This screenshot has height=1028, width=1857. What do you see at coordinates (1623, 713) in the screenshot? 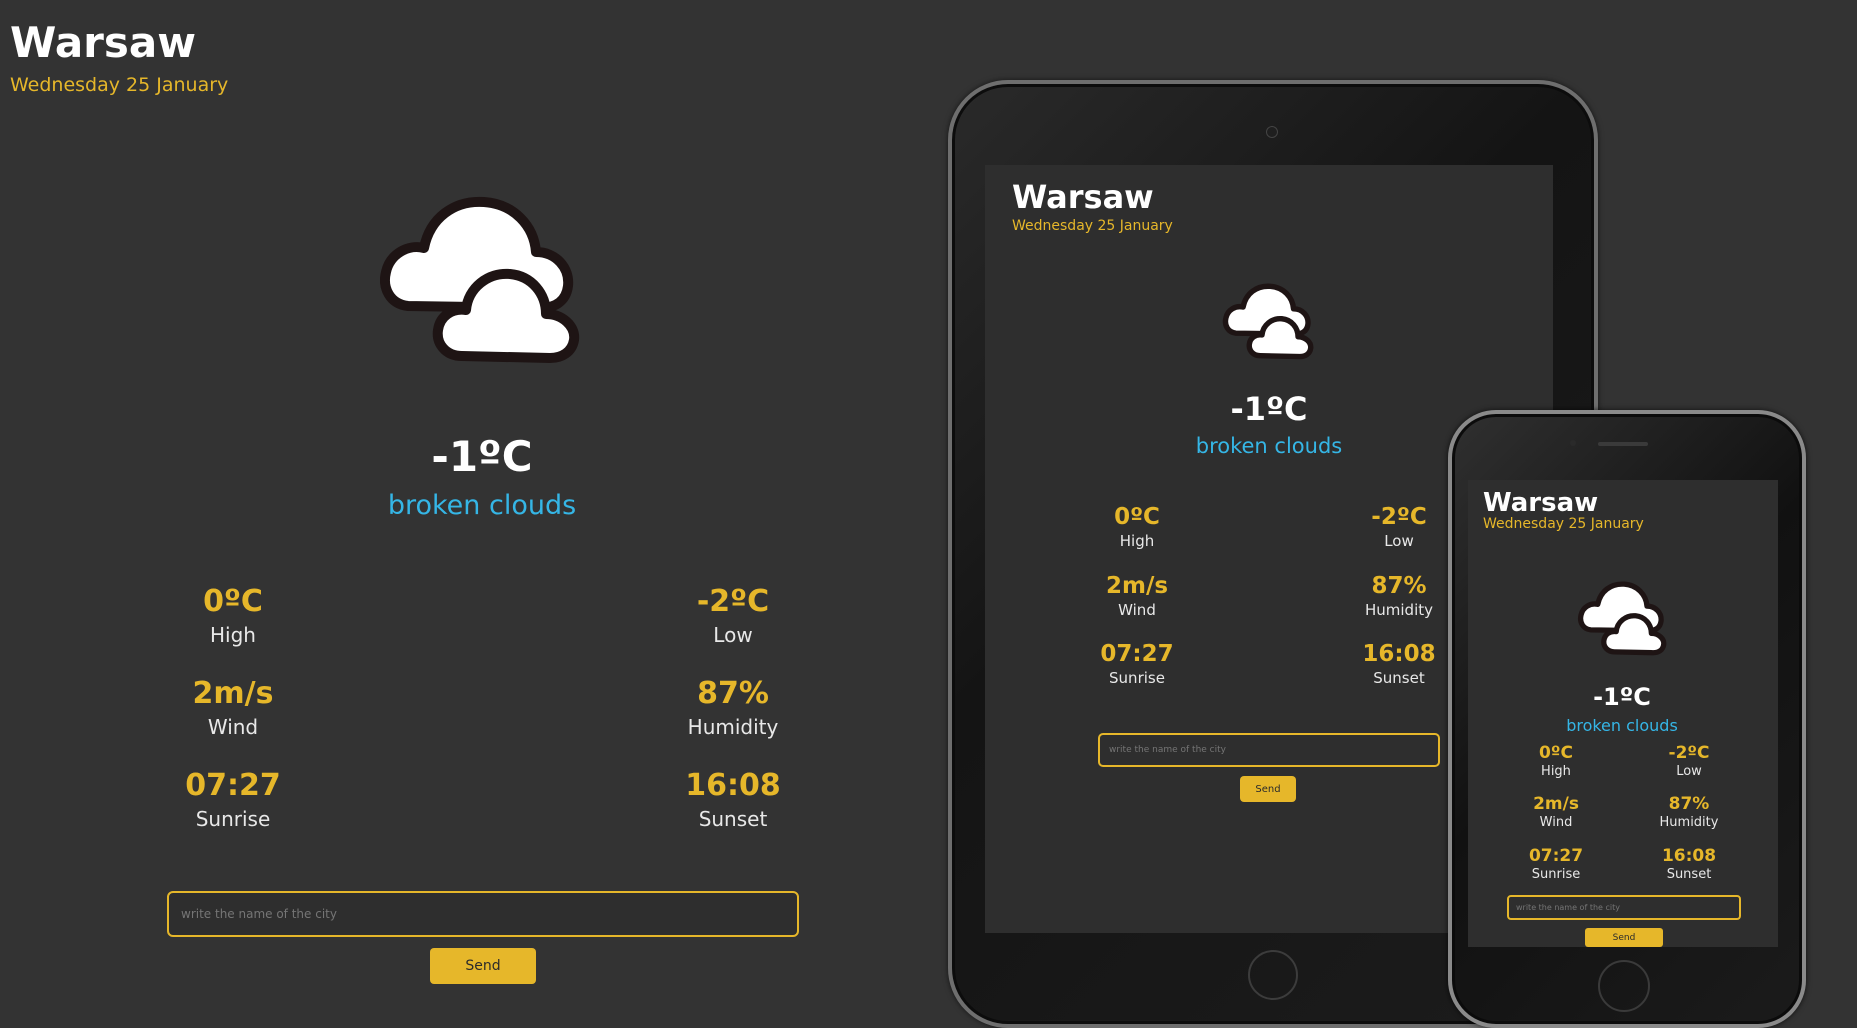
I see `phone-screen` at bounding box center [1623, 713].